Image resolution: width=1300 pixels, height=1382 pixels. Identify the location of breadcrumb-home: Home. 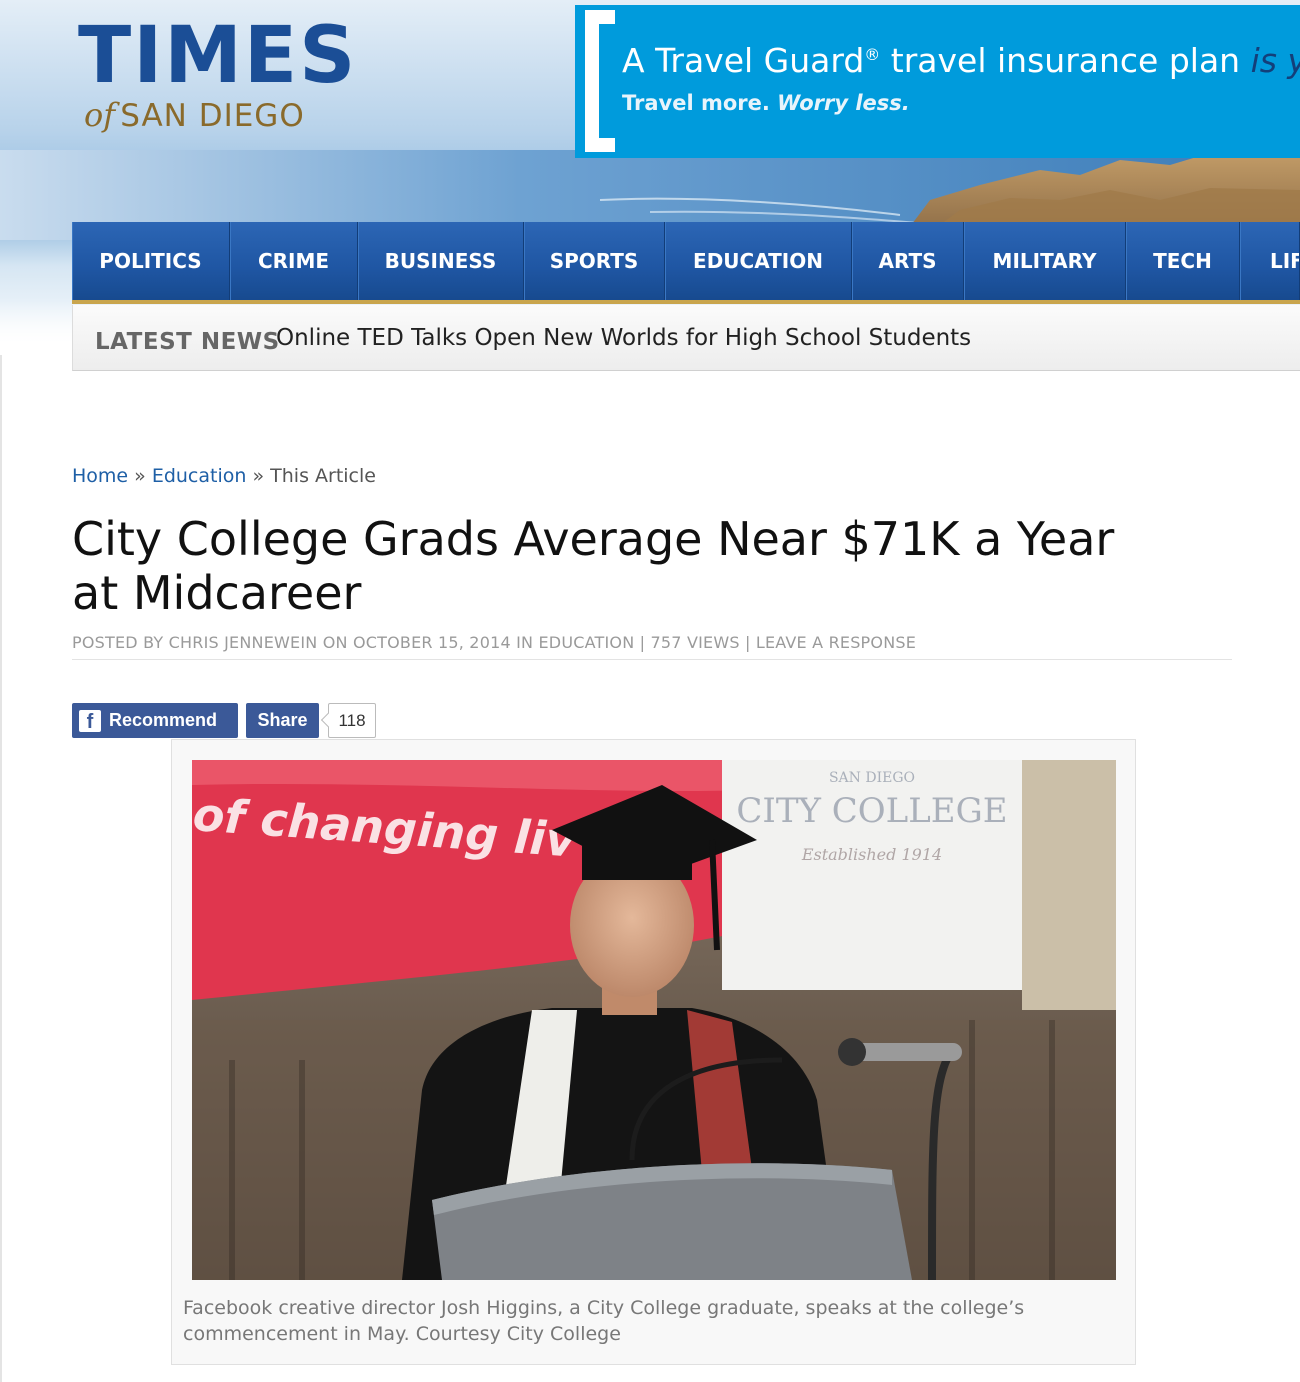
(100, 476).